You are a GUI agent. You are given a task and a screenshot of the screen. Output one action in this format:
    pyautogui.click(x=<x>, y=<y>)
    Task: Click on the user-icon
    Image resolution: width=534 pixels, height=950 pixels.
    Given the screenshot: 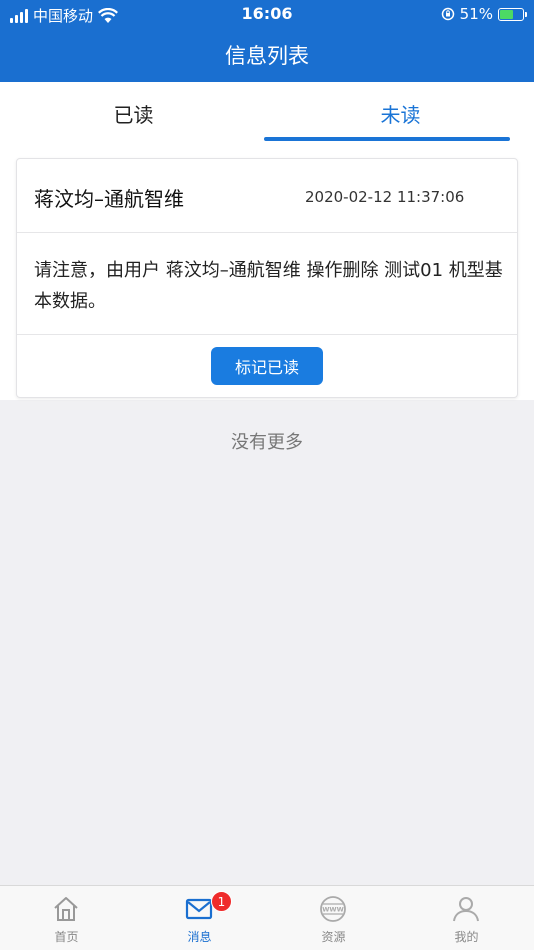 What is the action you would take?
    pyautogui.click(x=466, y=909)
    